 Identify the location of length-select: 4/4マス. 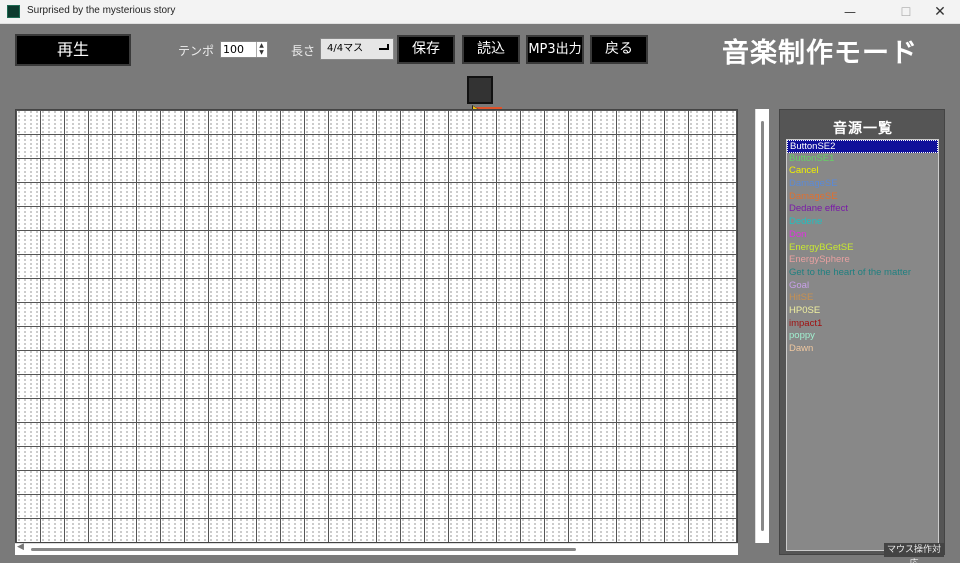
(357, 49).